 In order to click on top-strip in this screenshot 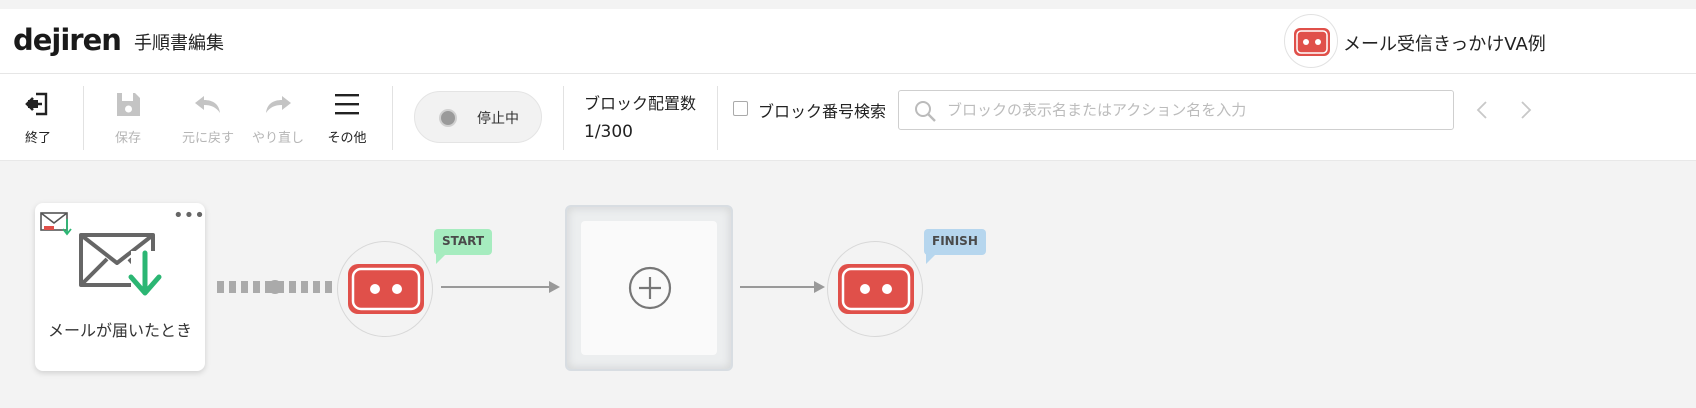, I will do `click(848, 4)`.